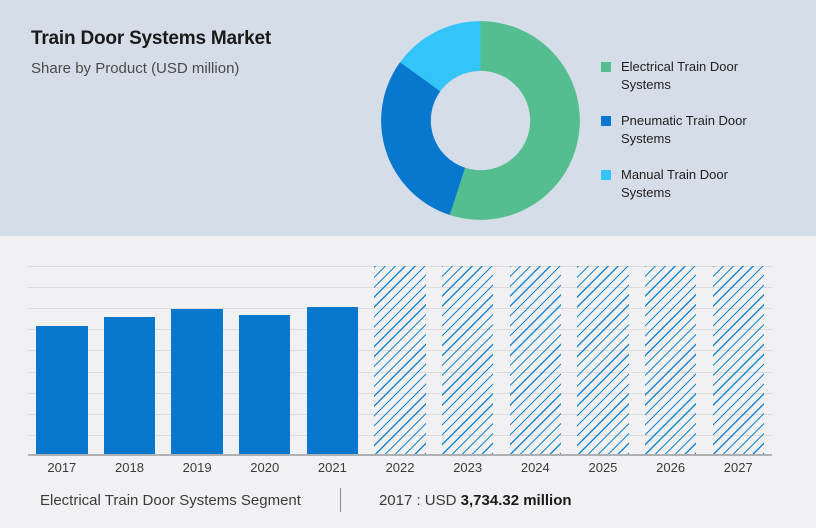 Image resolution: width=816 pixels, height=528 pixels. I want to click on legend-item-manual: Manual Train Door Systems, so click(701, 184).